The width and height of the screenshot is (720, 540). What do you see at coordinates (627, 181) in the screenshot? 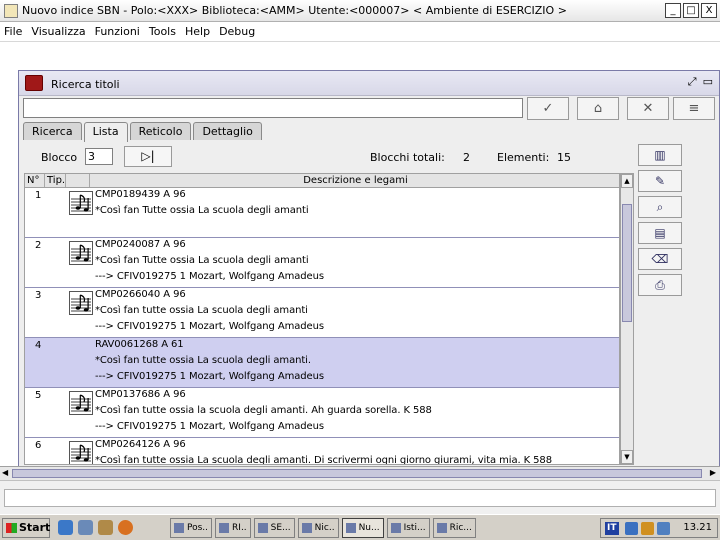
I see `scroll-up-icon: ▲` at bounding box center [627, 181].